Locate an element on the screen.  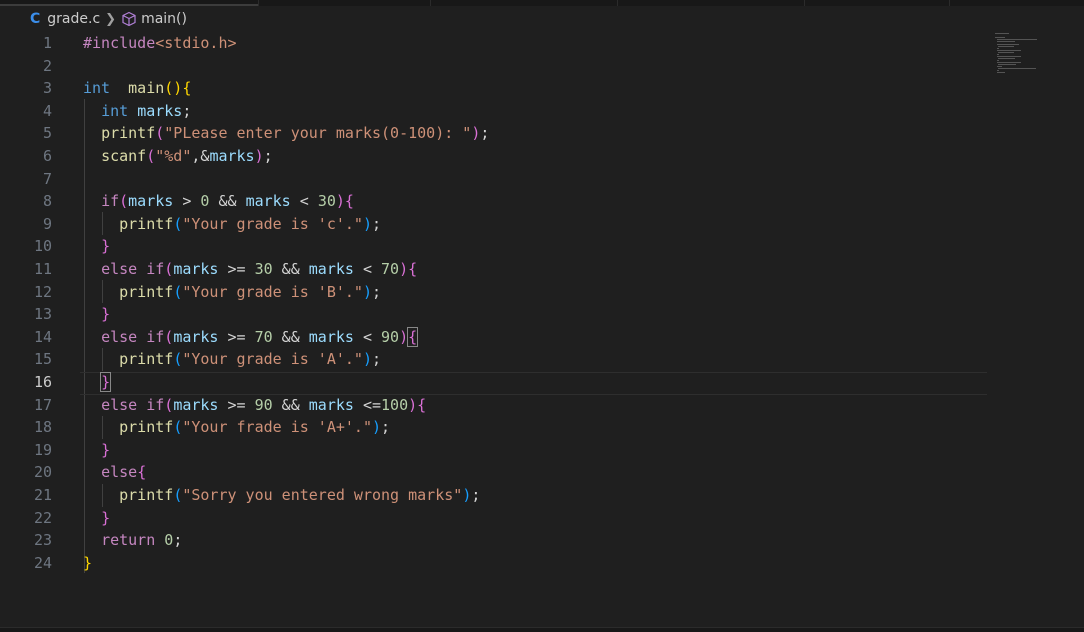
line-number: 19 is located at coordinates (42, 449).